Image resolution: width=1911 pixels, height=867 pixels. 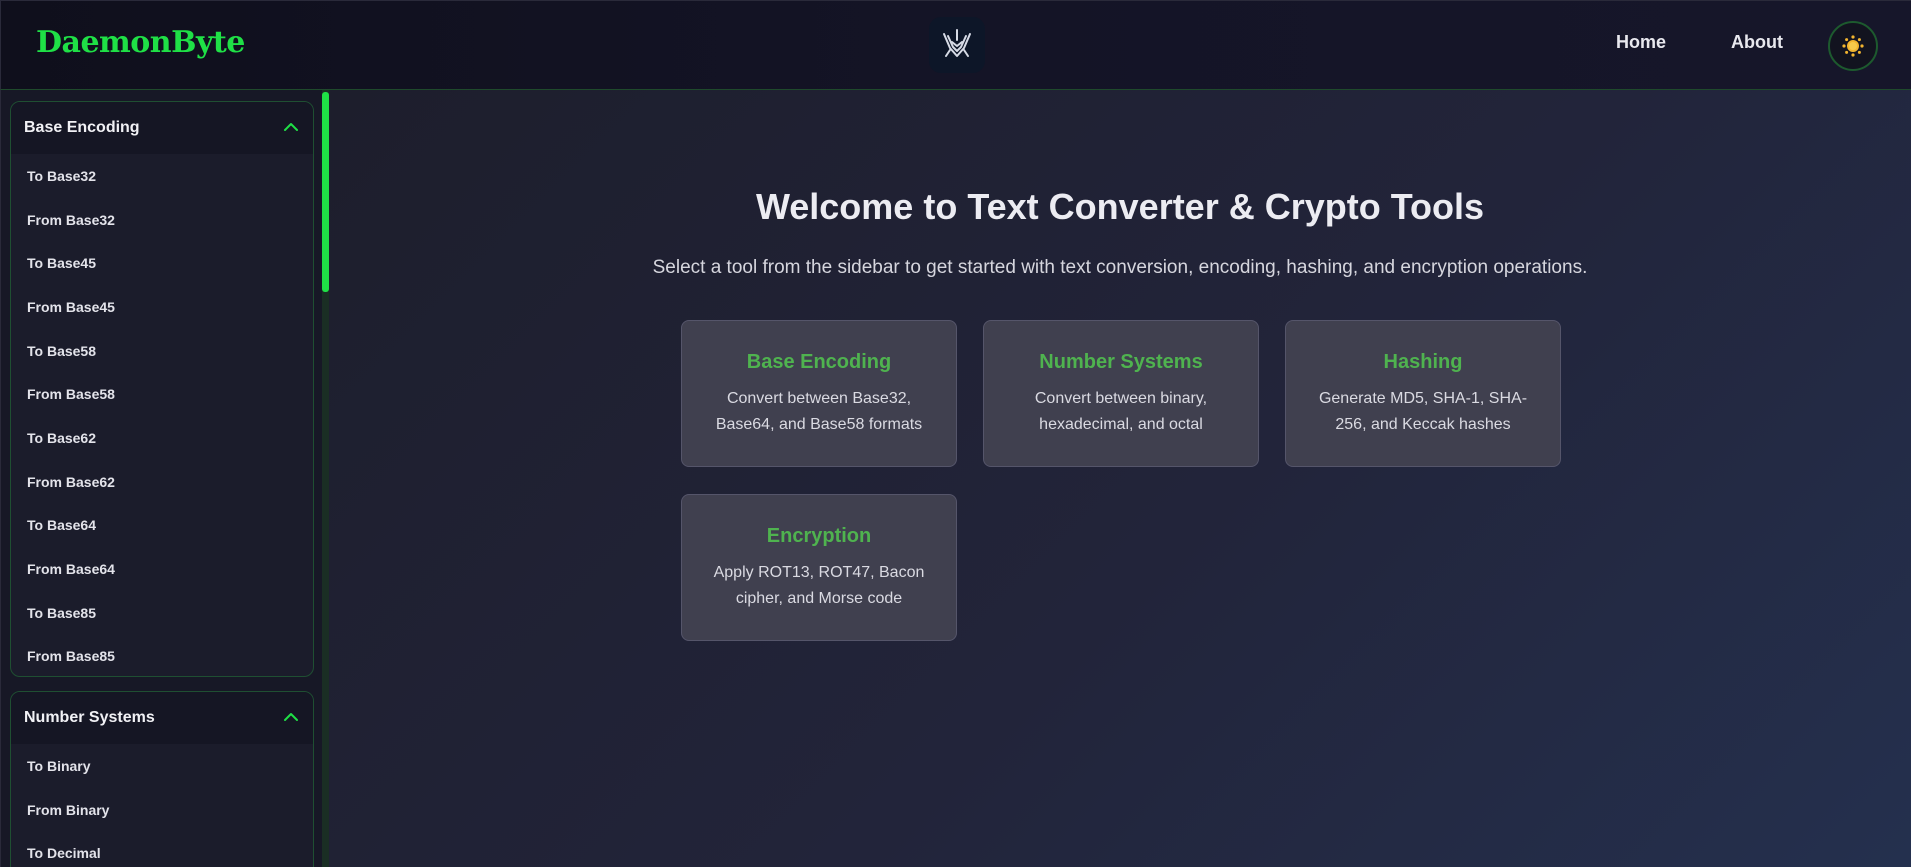 What do you see at coordinates (1120, 206) in the screenshot?
I see `page-title: Welcome to Text Converter & Crypto Tools` at bounding box center [1120, 206].